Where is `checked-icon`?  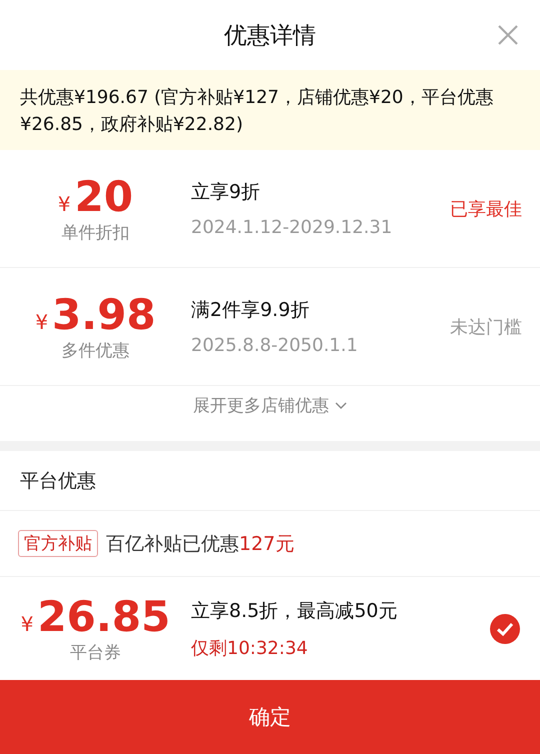 checked-icon is located at coordinates (505, 629).